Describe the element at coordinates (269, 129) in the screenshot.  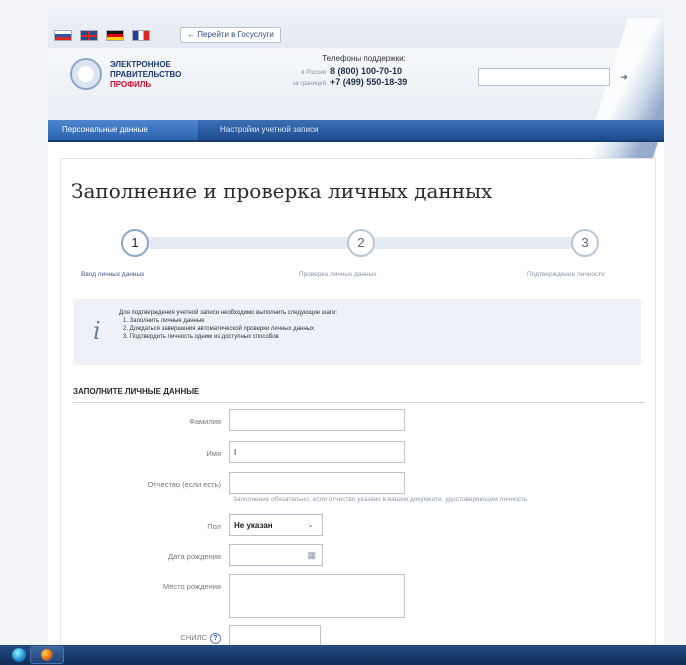
I see `tab-account-settings: Настройки учетной записи` at that location.